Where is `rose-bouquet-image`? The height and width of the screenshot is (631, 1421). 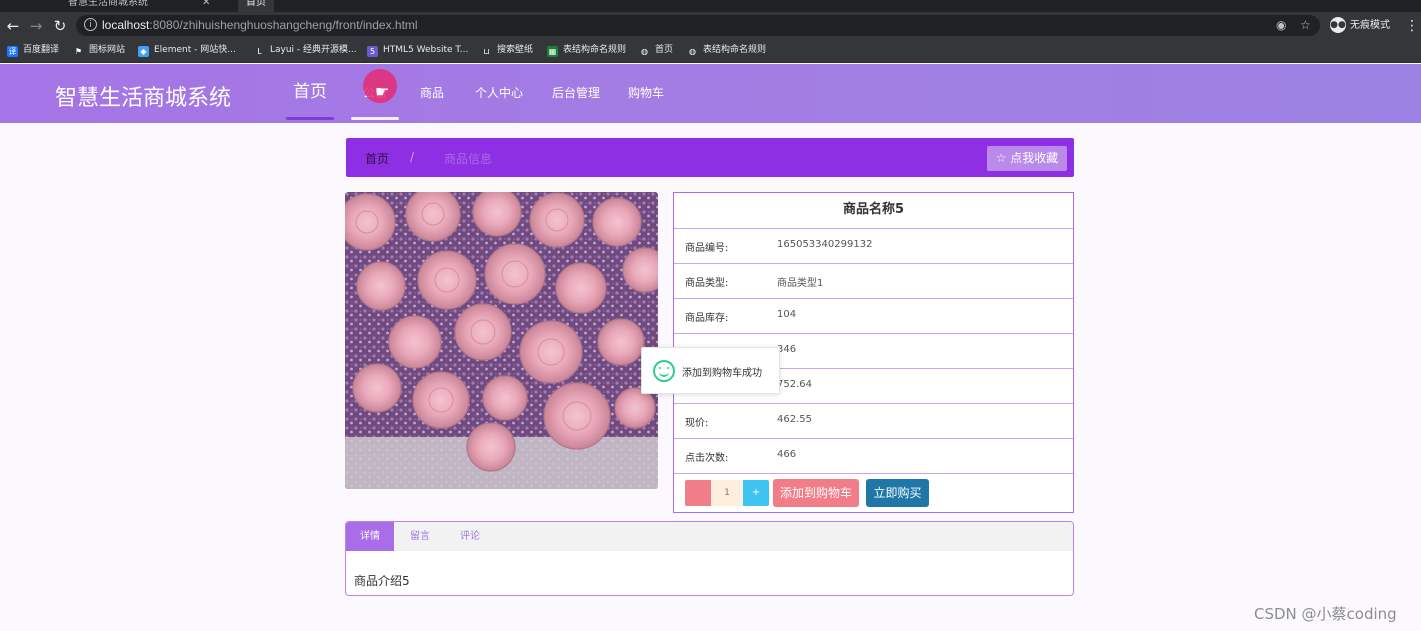 rose-bouquet-image is located at coordinates (501, 340).